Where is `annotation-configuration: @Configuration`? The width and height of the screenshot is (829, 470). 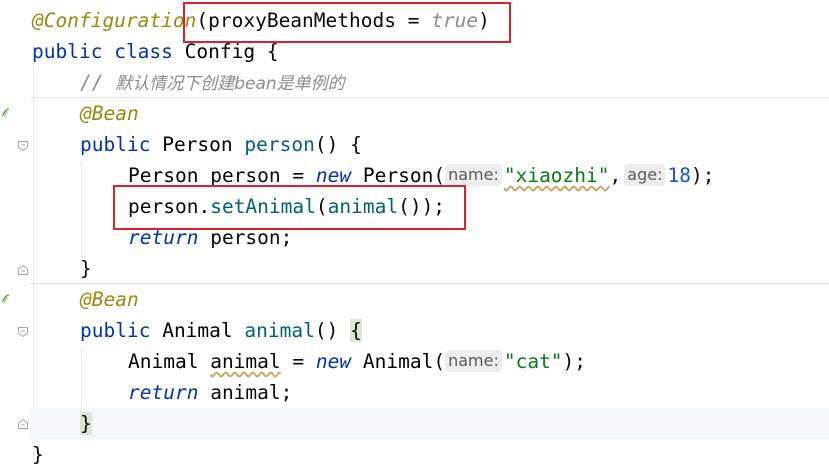
annotation-configuration: @Configuration is located at coordinates (114, 20).